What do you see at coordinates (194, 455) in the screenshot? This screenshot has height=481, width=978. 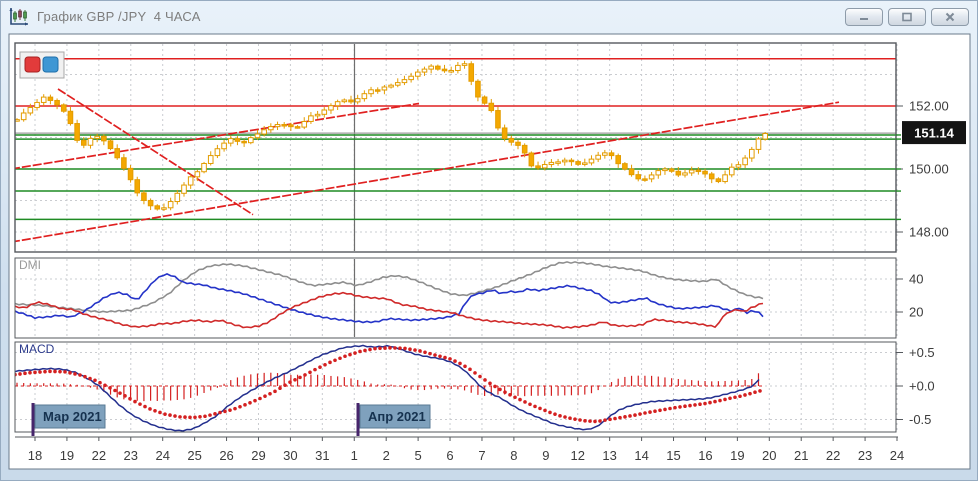 I see `time-axis-label: 25` at bounding box center [194, 455].